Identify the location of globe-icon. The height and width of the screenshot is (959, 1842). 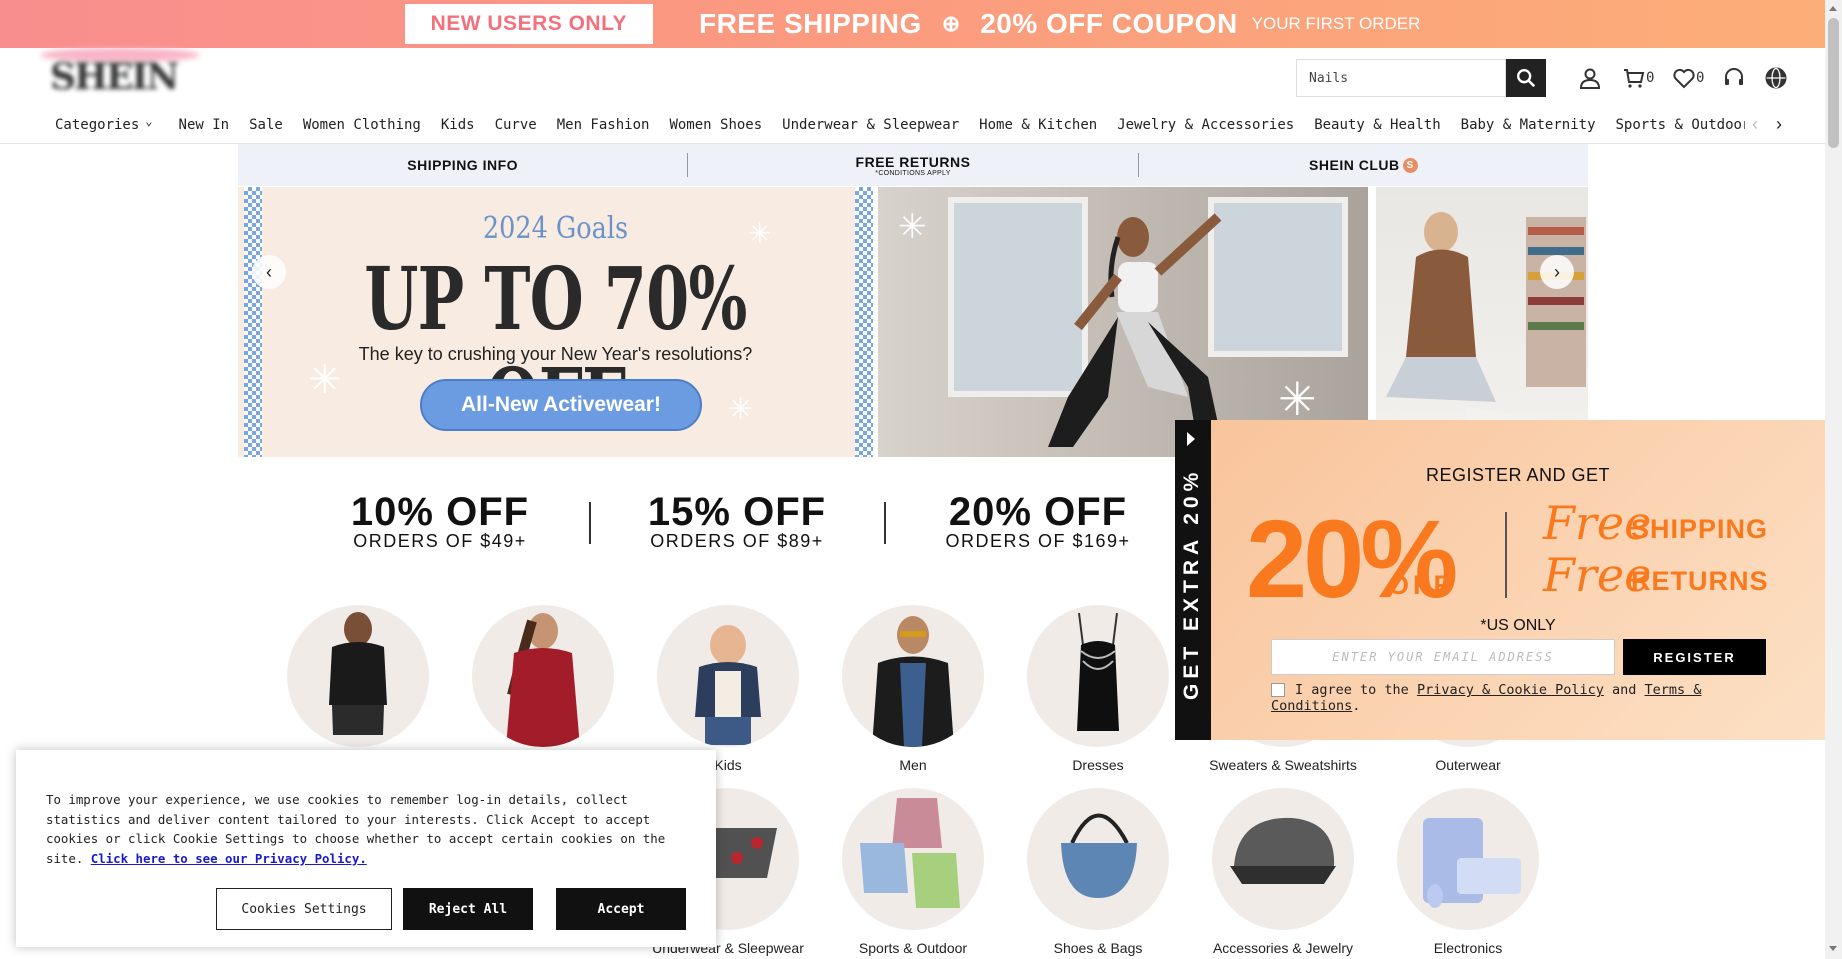
(1776, 78).